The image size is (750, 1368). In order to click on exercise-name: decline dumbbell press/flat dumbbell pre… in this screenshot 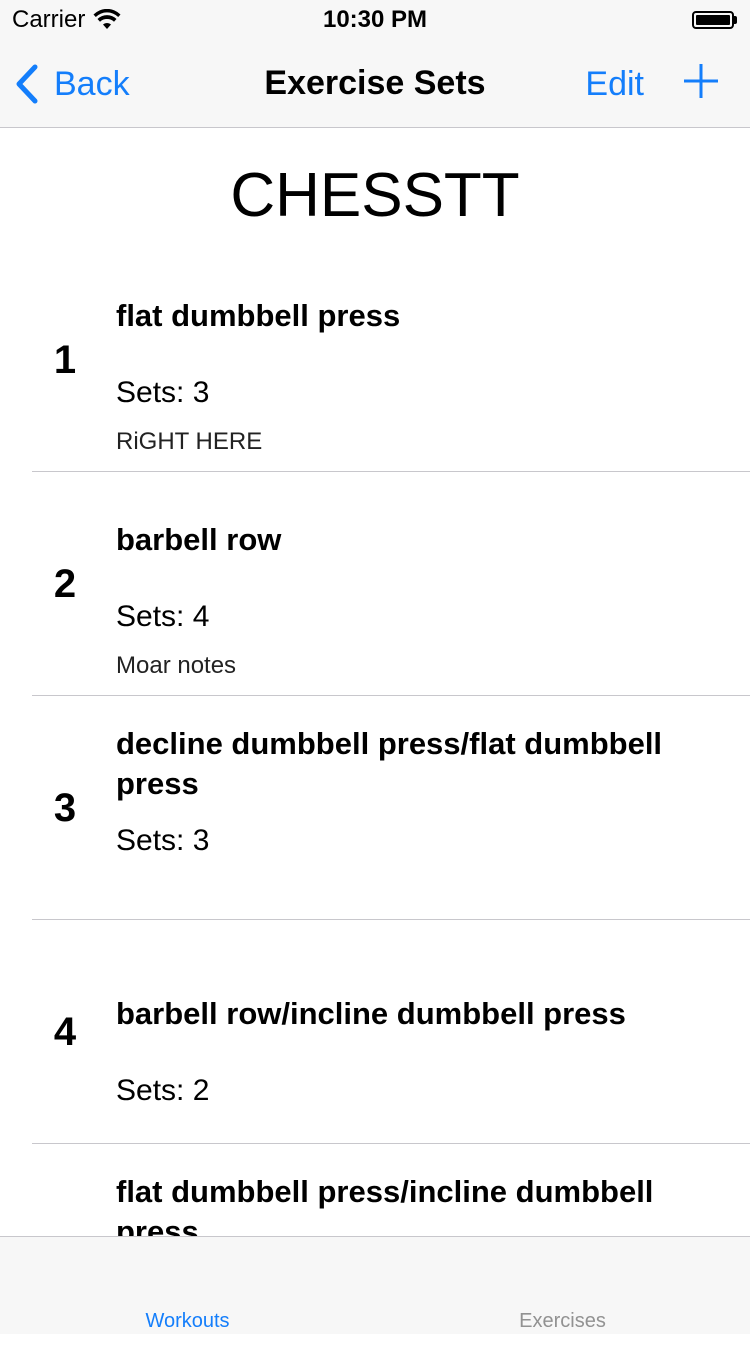, I will do `click(389, 763)`.